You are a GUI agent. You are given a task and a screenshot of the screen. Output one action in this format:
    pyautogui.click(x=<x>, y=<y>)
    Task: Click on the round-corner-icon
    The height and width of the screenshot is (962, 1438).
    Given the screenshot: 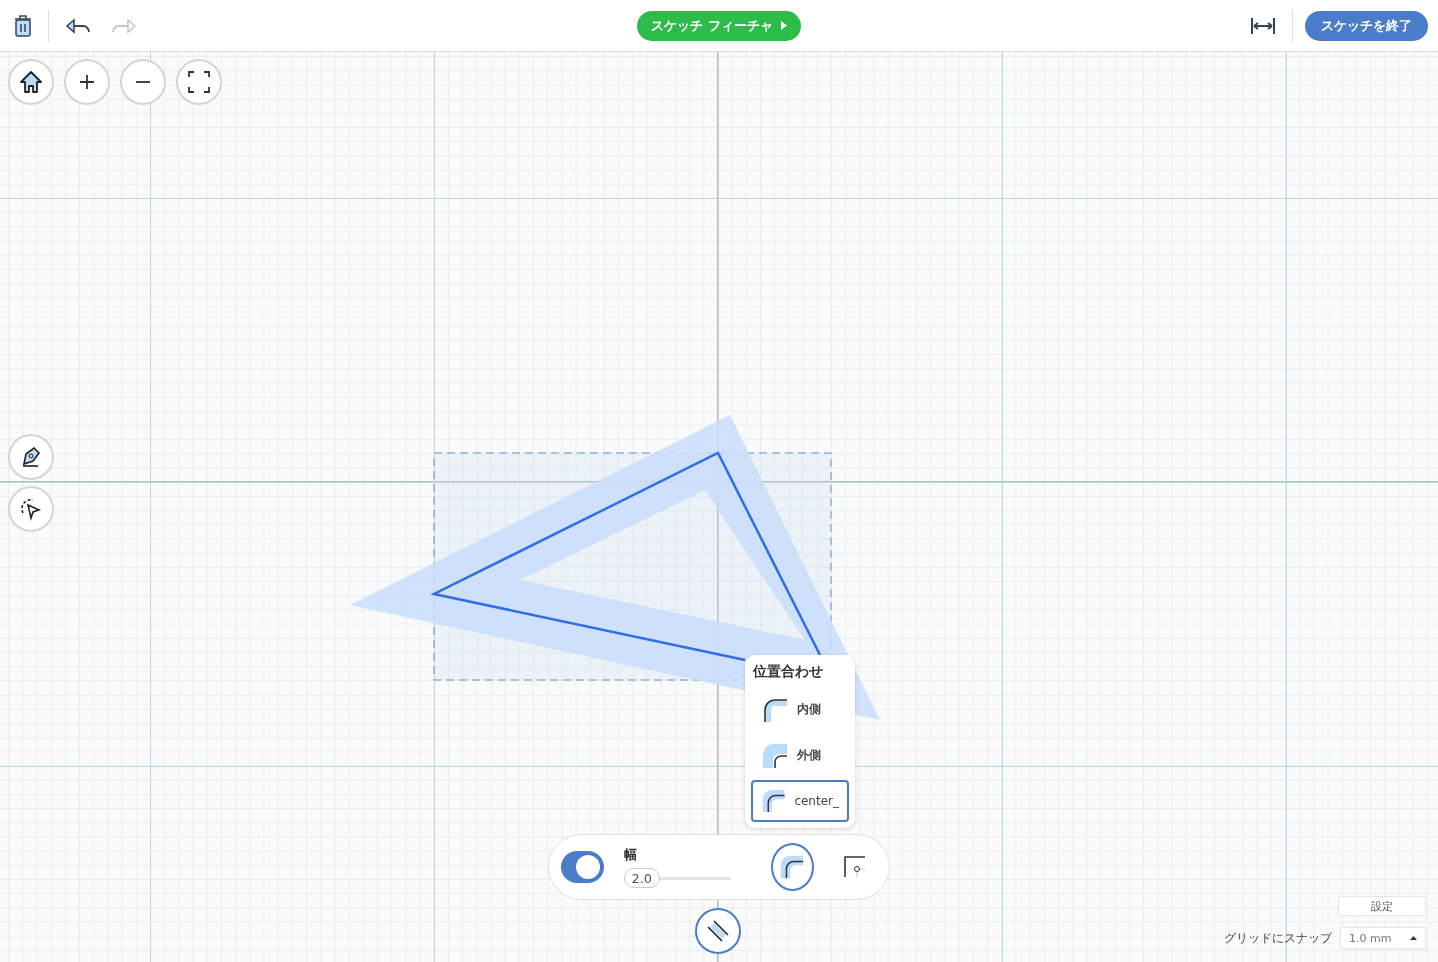 What is the action you would take?
    pyautogui.click(x=792, y=867)
    